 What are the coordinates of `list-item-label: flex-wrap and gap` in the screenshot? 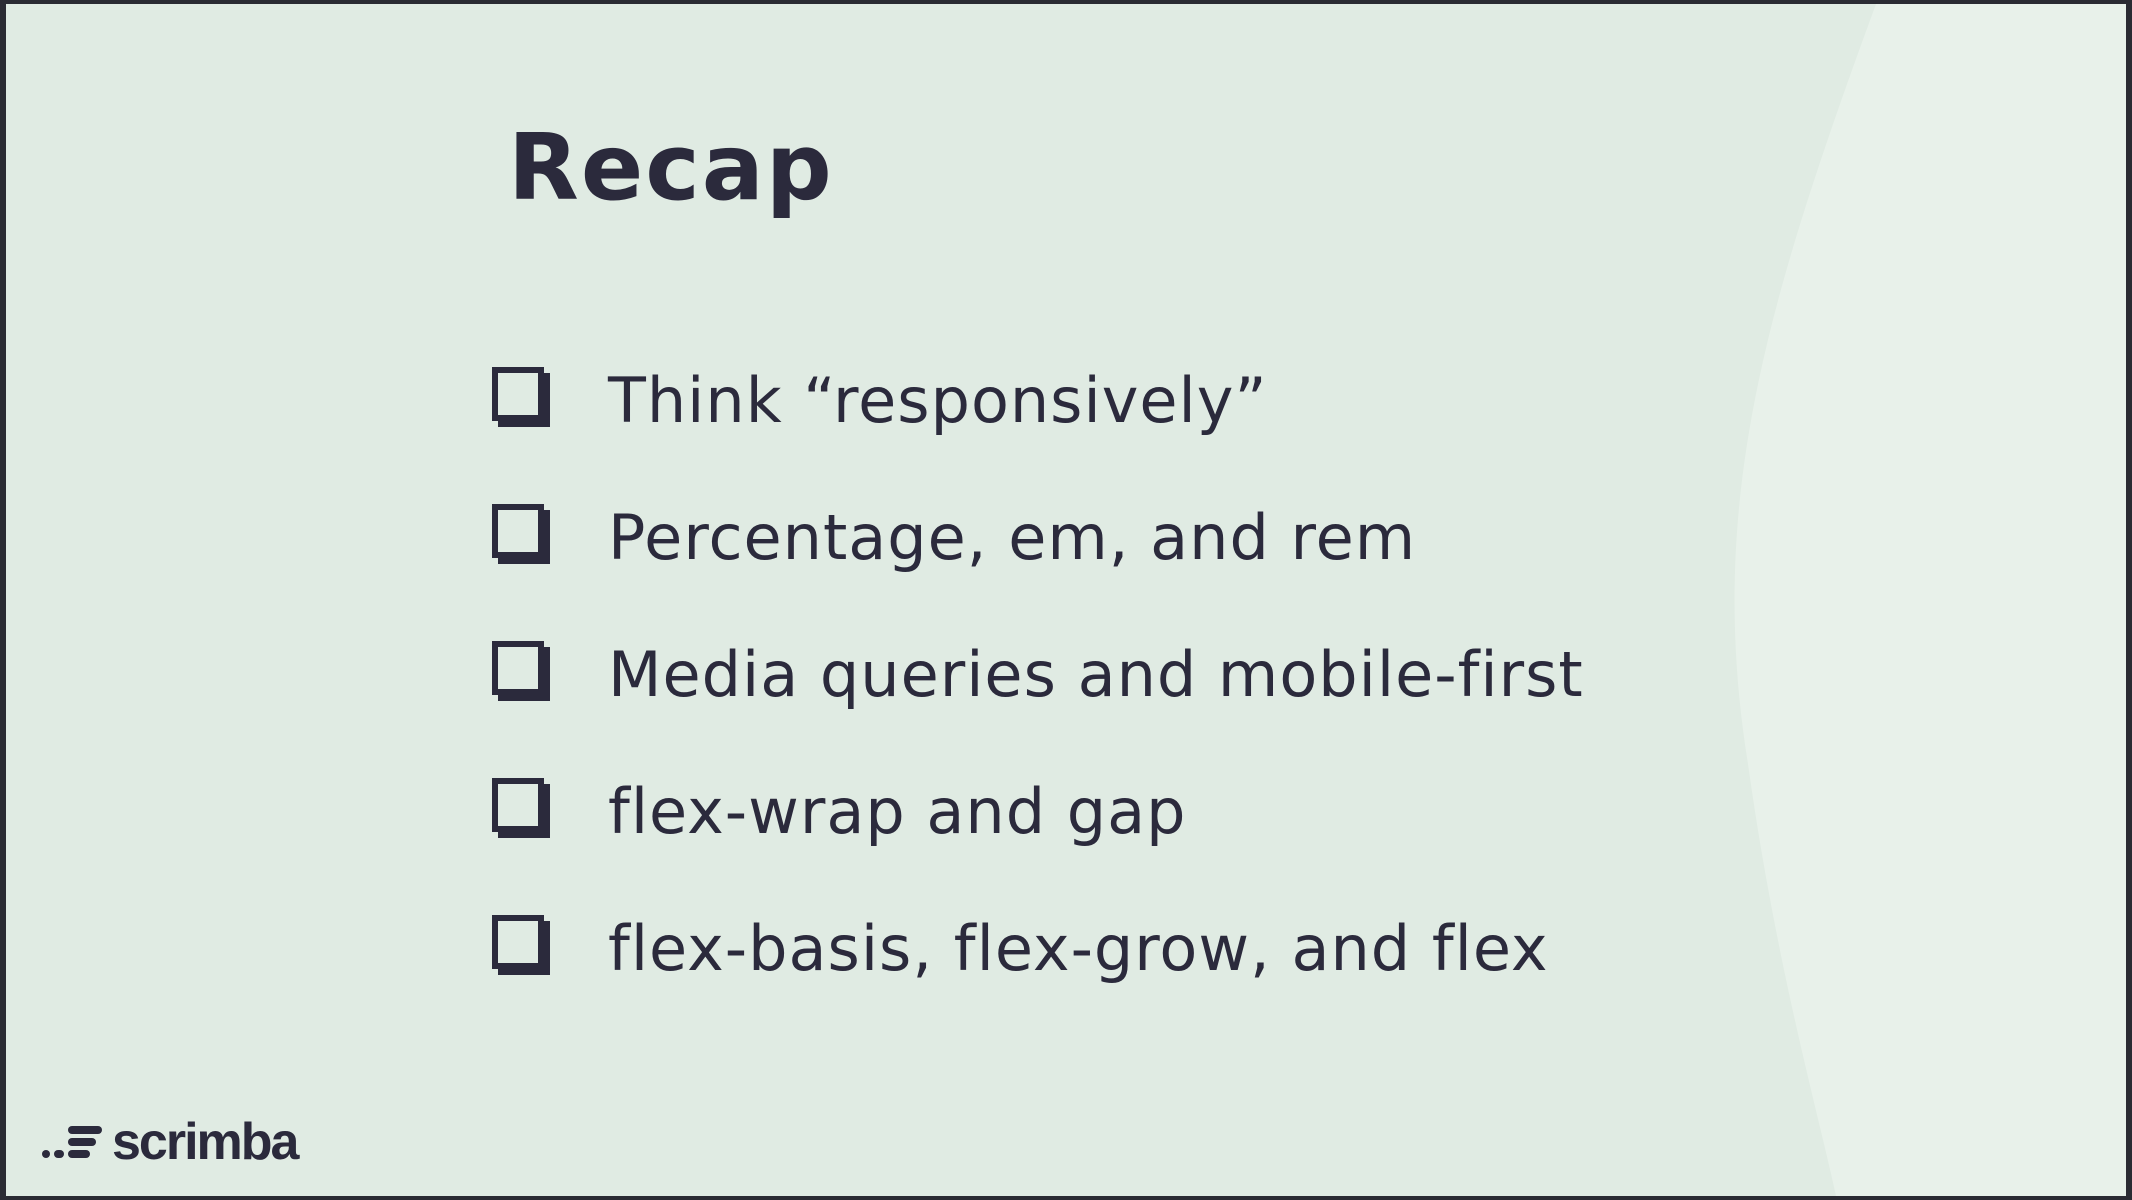 It's located at (897, 811).